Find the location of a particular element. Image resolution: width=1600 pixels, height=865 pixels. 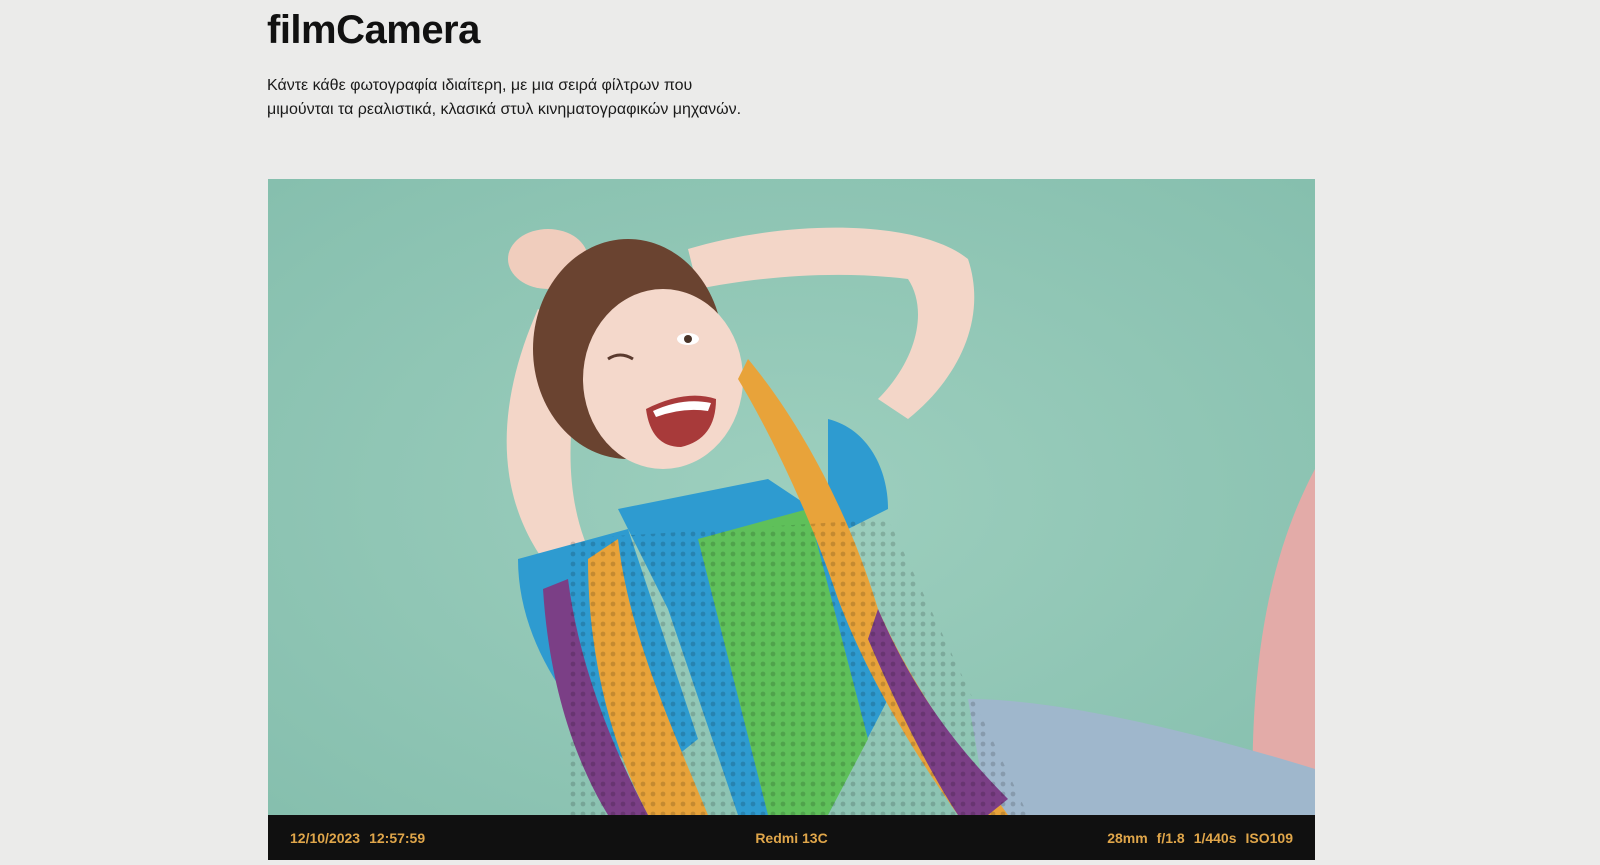

exif-settings: 28mm f/1.8 1/440s ISO109 is located at coordinates (1200, 838).